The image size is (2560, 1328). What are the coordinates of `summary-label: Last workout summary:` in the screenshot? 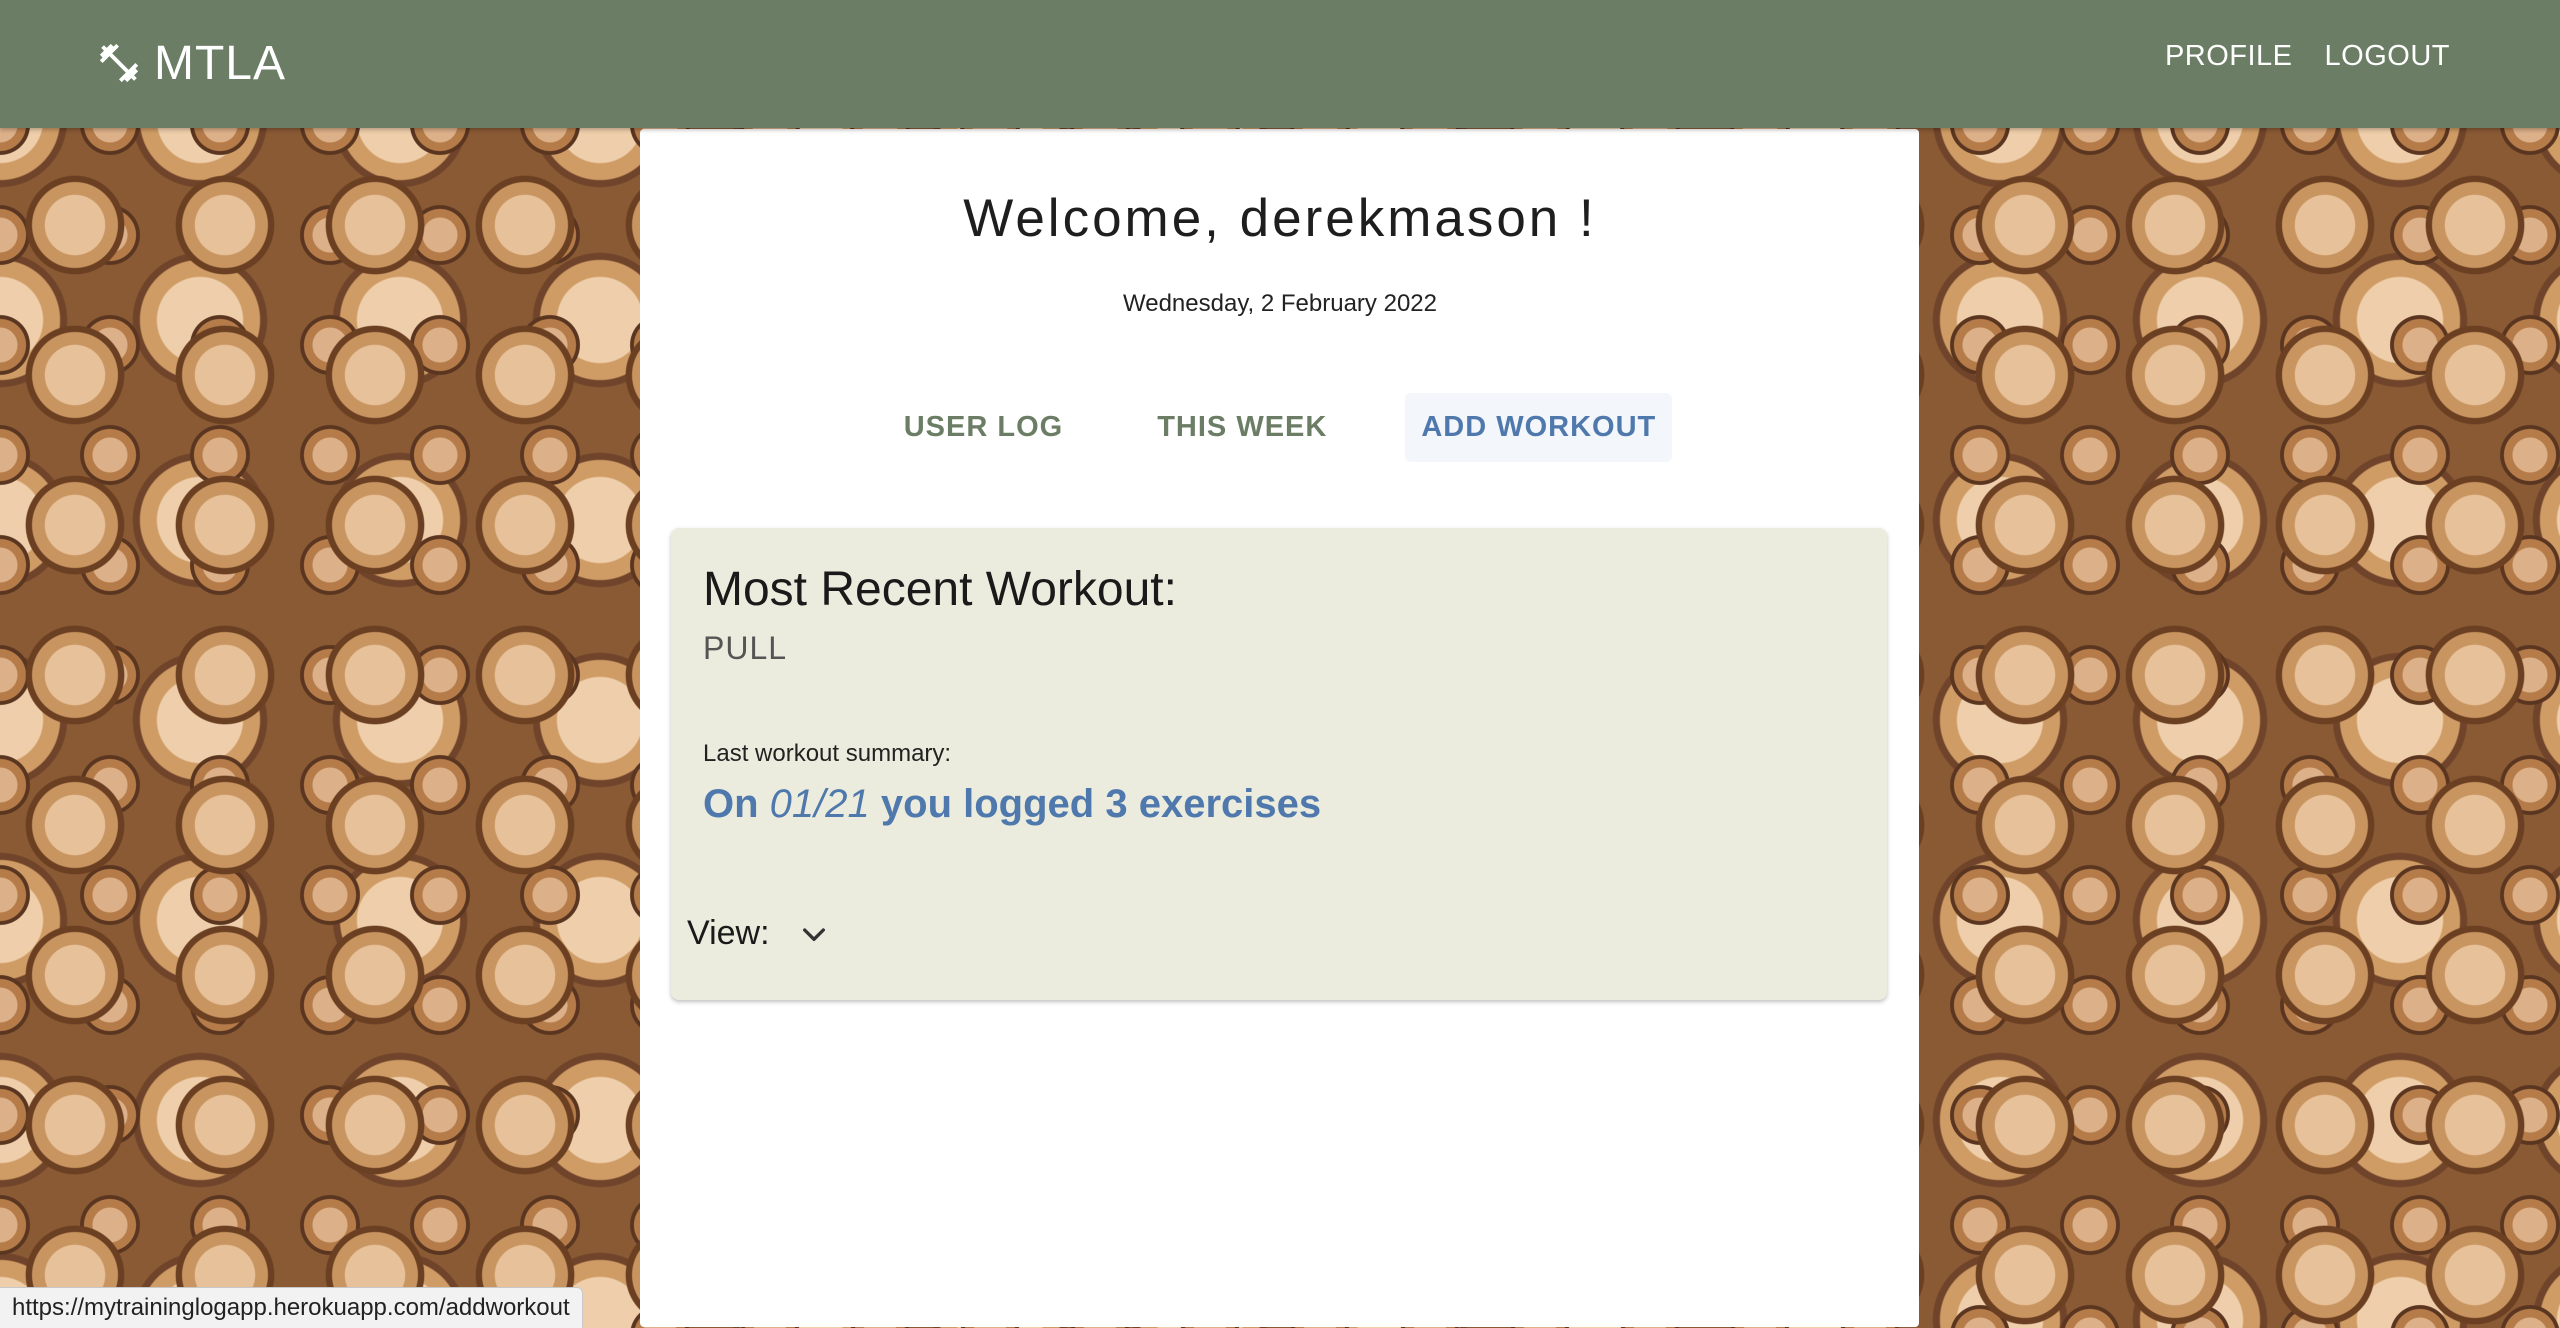 It's located at (827, 753).